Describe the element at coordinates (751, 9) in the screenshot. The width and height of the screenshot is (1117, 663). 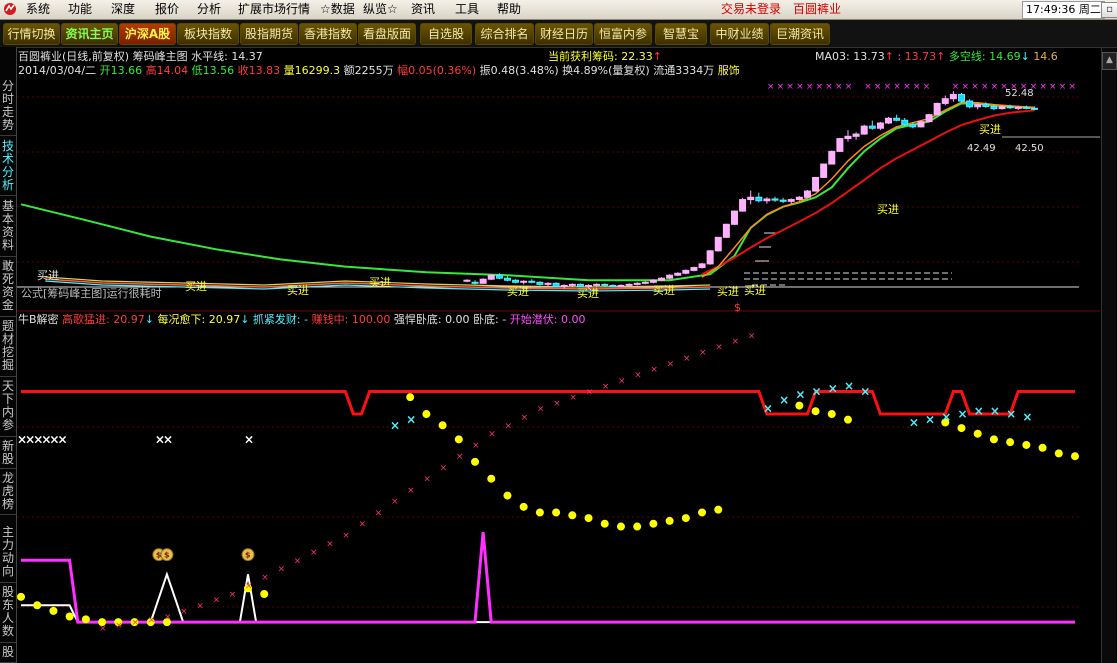
I see `trade-login-status: 交易未登录` at that location.